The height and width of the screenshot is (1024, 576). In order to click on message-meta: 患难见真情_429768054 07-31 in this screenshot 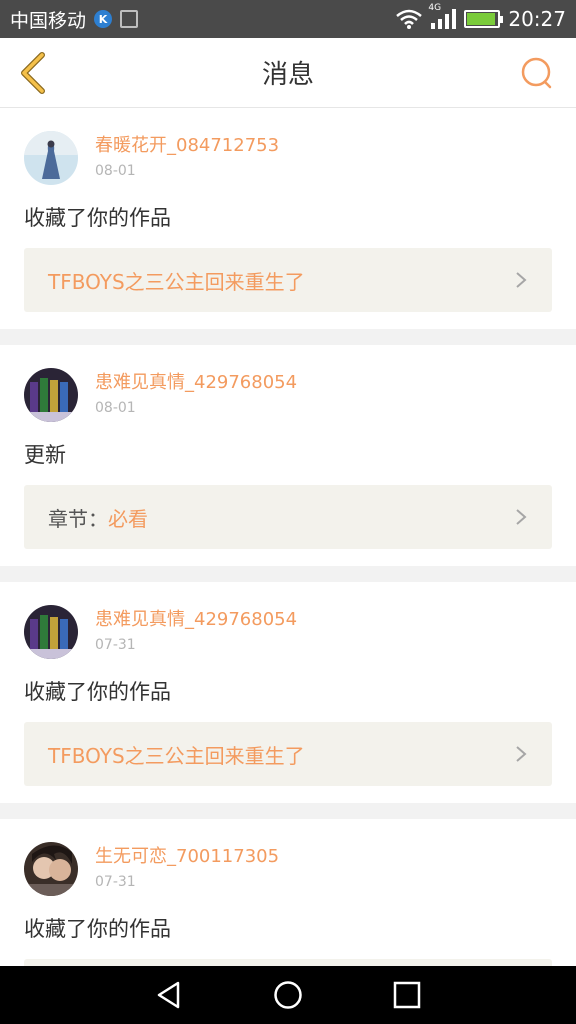, I will do `click(196, 632)`.